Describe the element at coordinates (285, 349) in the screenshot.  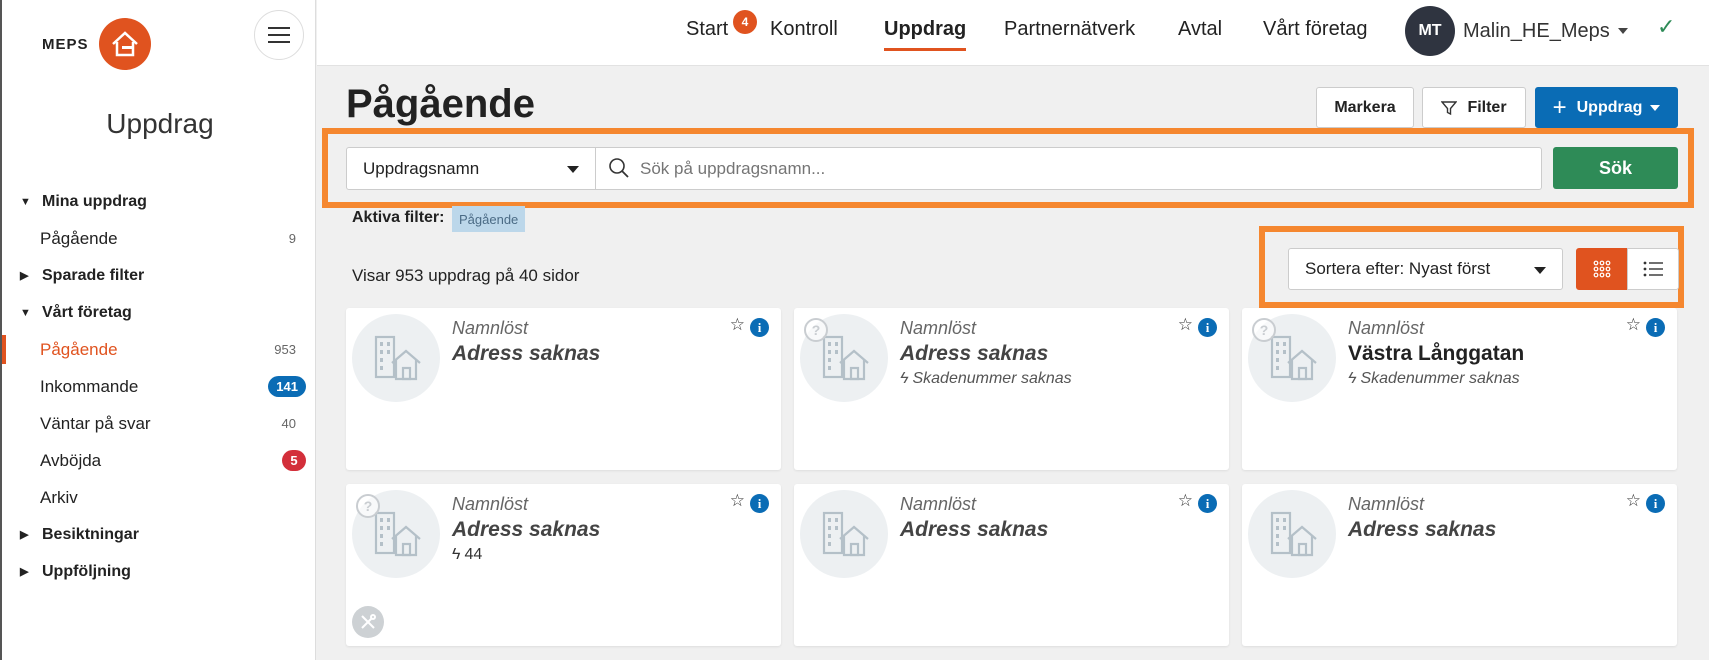
I see `item-count: 953` at that location.